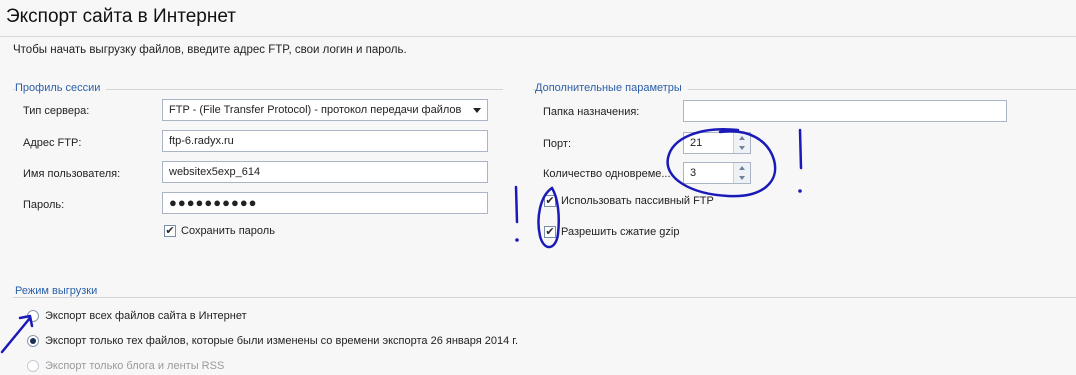 This screenshot has width=1076, height=375. Describe the element at coordinates (693, 173) in the screenshot. I see `connections-value: 3` at that location.